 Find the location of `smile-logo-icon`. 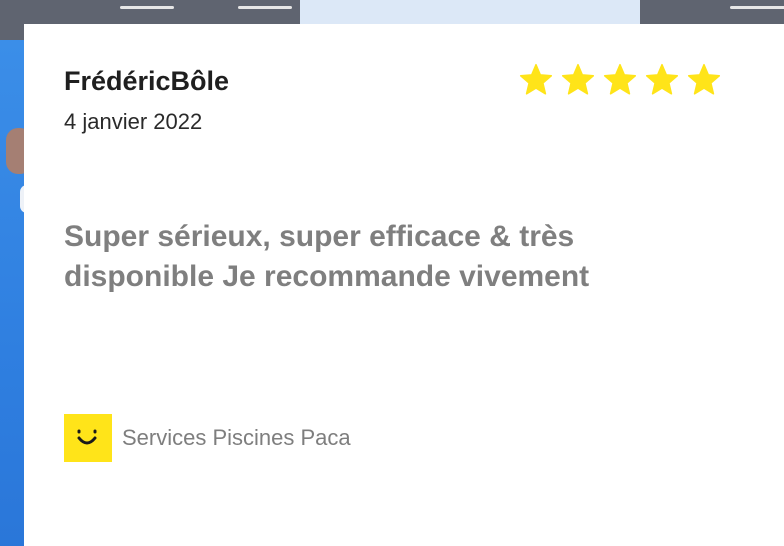

smile-logo-icon is located at coordinates (88, 438).